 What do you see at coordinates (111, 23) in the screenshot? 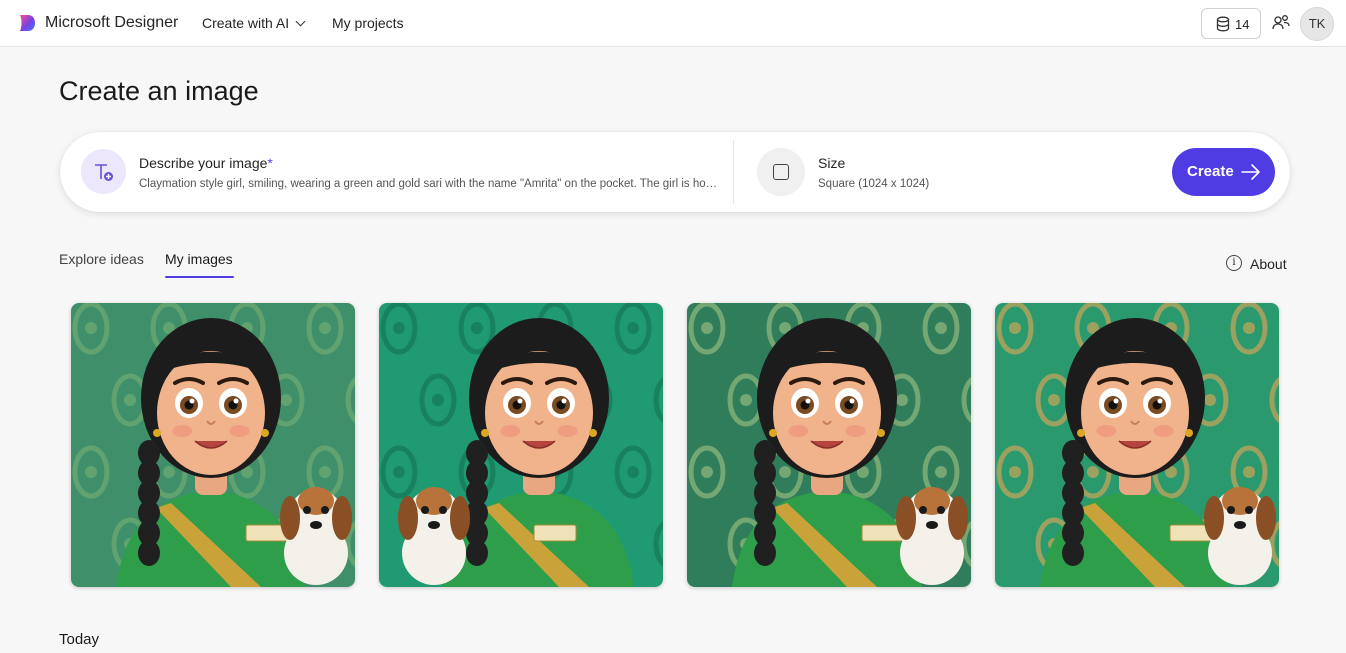
I see `brand-name: Microsoft Designer` at bounding box center [111, 23].